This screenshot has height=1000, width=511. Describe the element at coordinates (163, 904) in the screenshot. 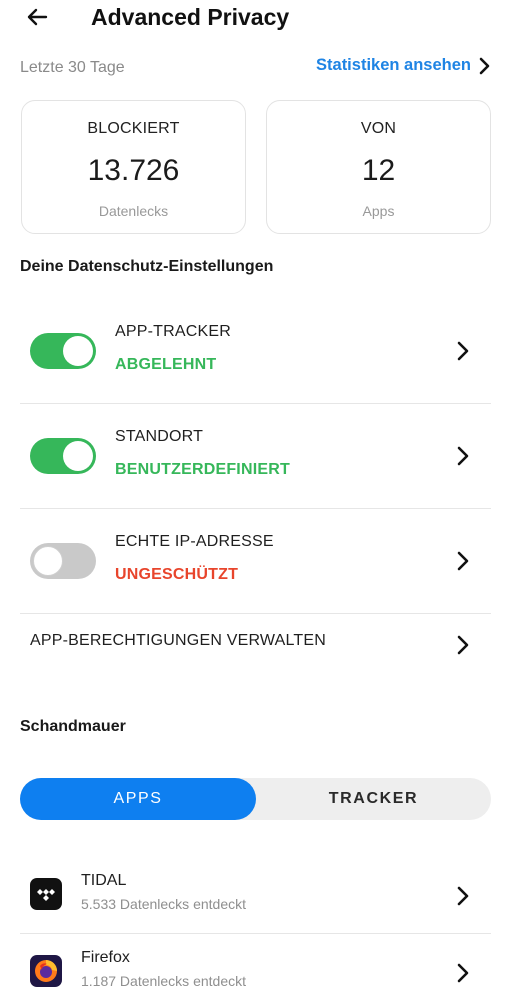

I see `app-leak-count: 5.533 Datenlecks entdeckt` at that location.